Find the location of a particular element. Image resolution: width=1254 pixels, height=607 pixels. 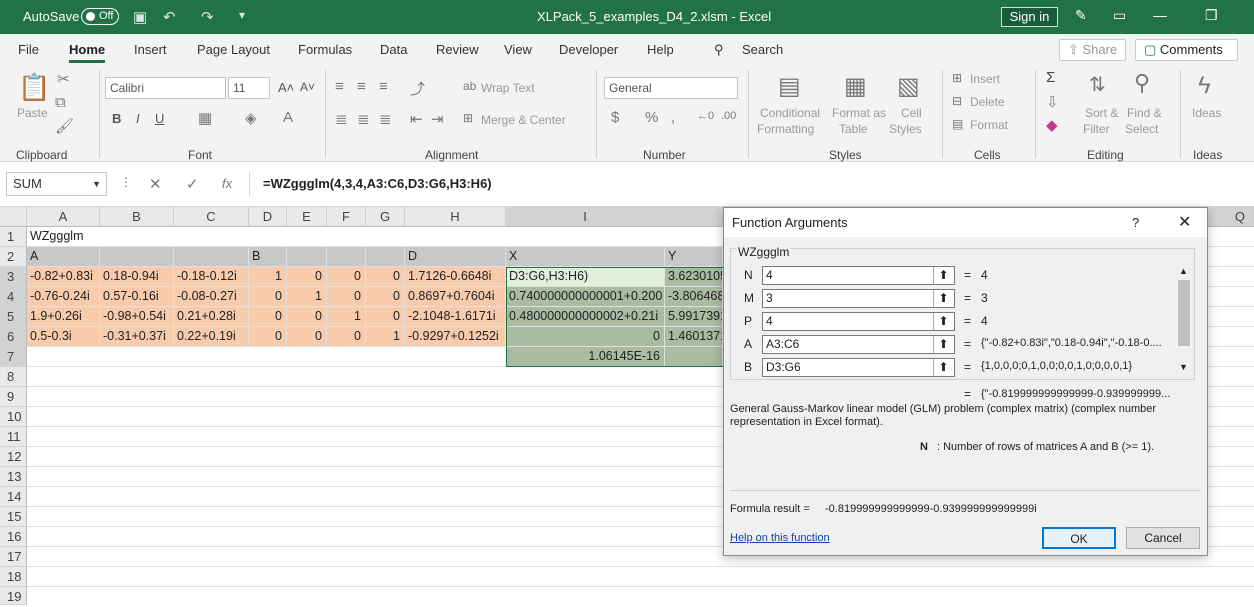

percent-icon: % is located at coordinates (651, 117).